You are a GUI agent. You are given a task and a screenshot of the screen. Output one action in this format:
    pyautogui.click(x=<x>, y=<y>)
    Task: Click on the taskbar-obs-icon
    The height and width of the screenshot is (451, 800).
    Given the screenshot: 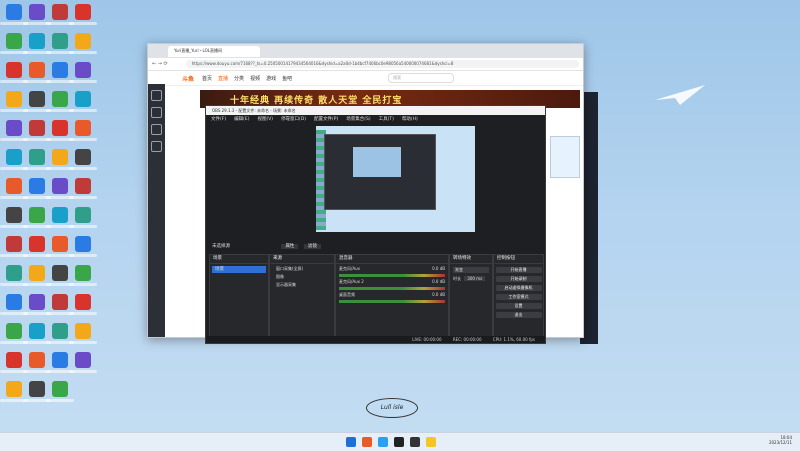 What is the action you would take?
    pyautogui.click(x=415, y=442)
    